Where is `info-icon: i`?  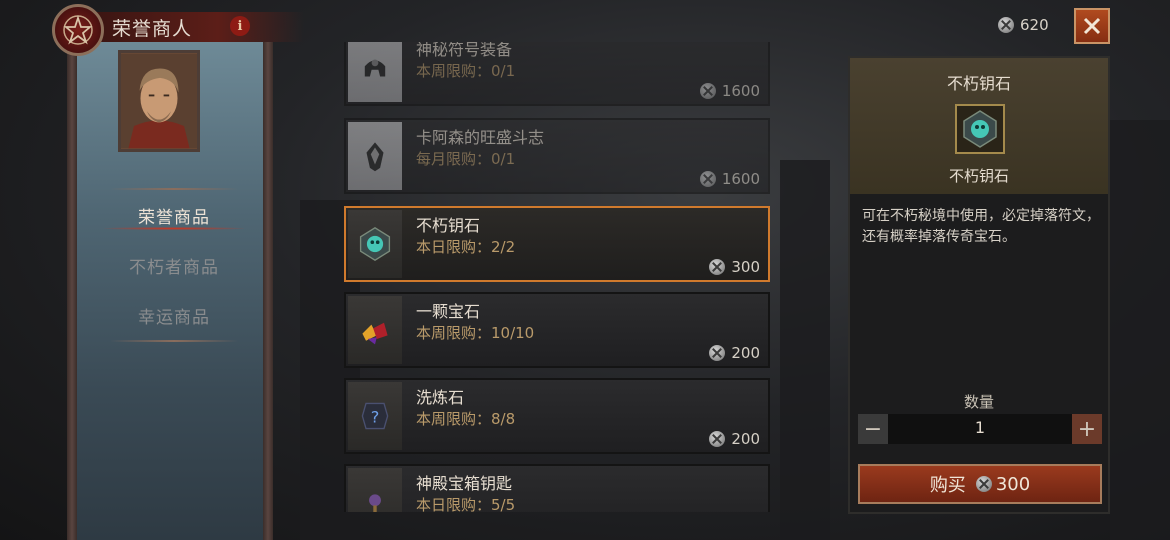 info-icon: i is located at coordinates (240, 26).